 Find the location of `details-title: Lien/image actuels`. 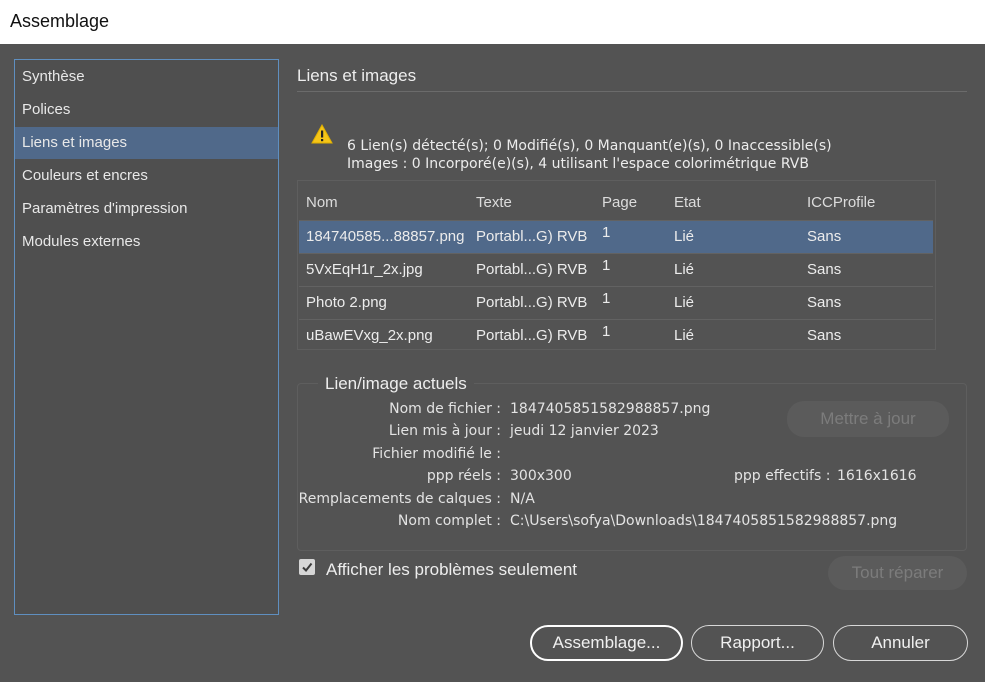

details-title: Lien/image actuels is located at coordinates (396, 384).